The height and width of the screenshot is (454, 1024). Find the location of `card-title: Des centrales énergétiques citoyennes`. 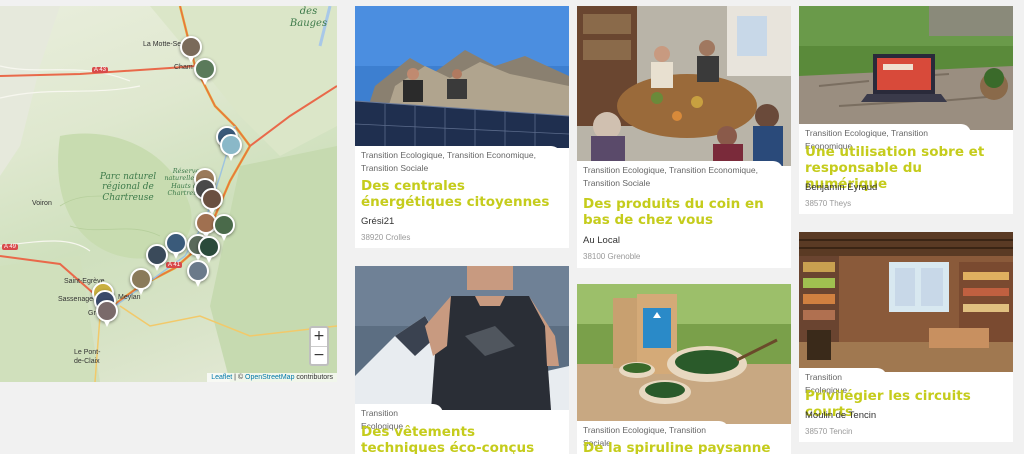

card-title: Des centrales énergétiques citoyennes is located at coordinates (462, 194).